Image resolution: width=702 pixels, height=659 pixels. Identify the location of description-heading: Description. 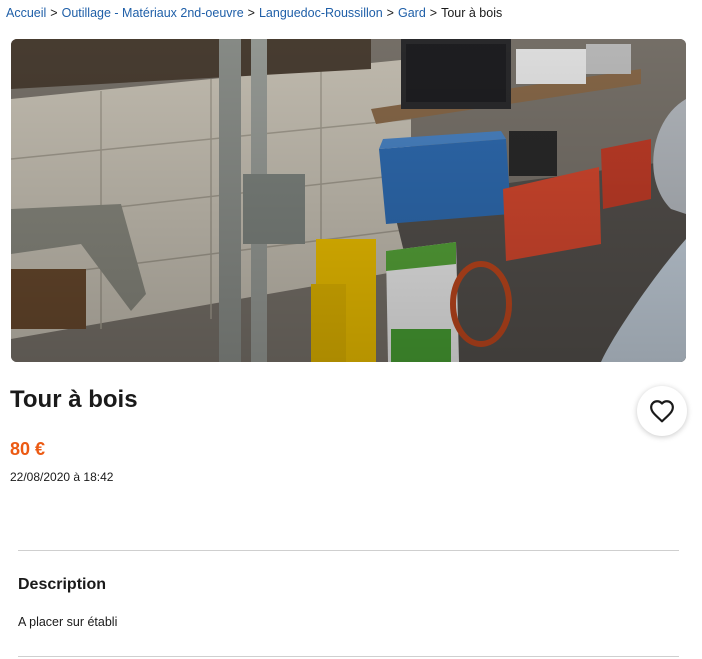
(62, 584).